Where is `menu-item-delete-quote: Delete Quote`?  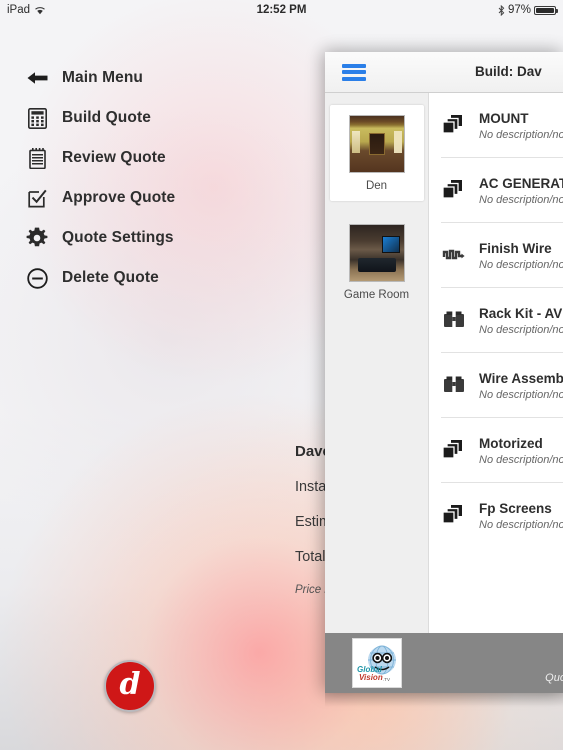
menu-item-delete-quote: Delete Quote is located at coordinates (150, 278).